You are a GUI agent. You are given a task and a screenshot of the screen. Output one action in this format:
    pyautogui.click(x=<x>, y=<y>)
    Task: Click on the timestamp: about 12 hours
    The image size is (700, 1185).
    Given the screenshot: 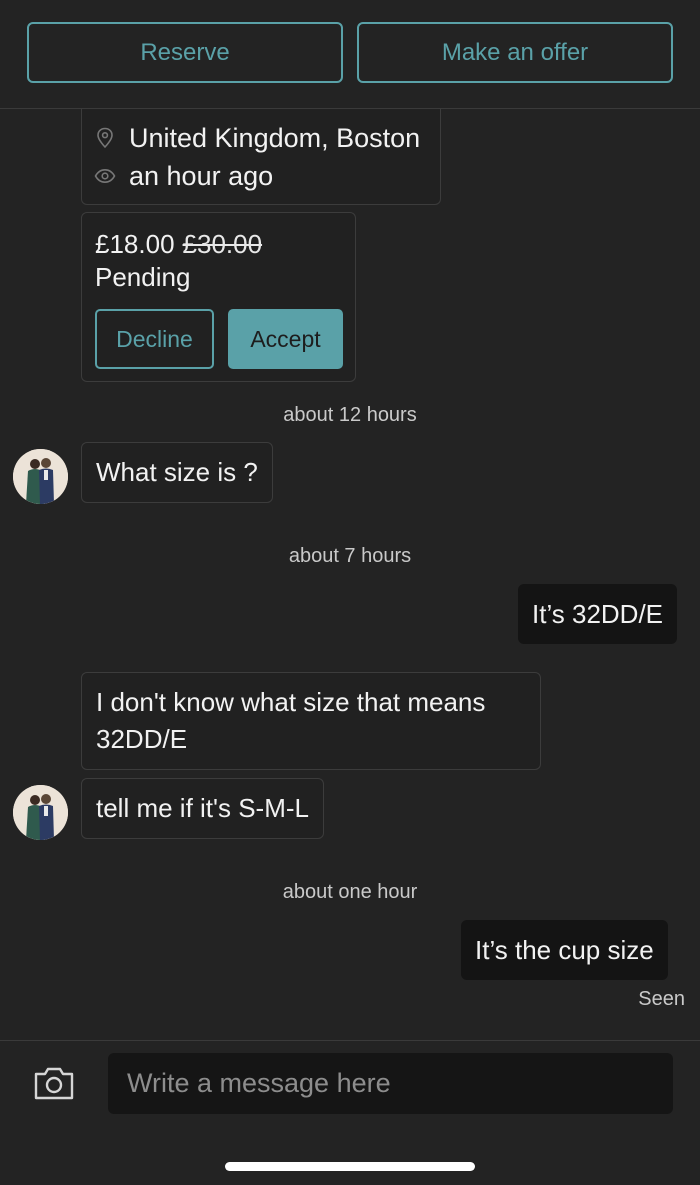 What is the action you would take?
    pyautogui.click(x=350, y=415)
    